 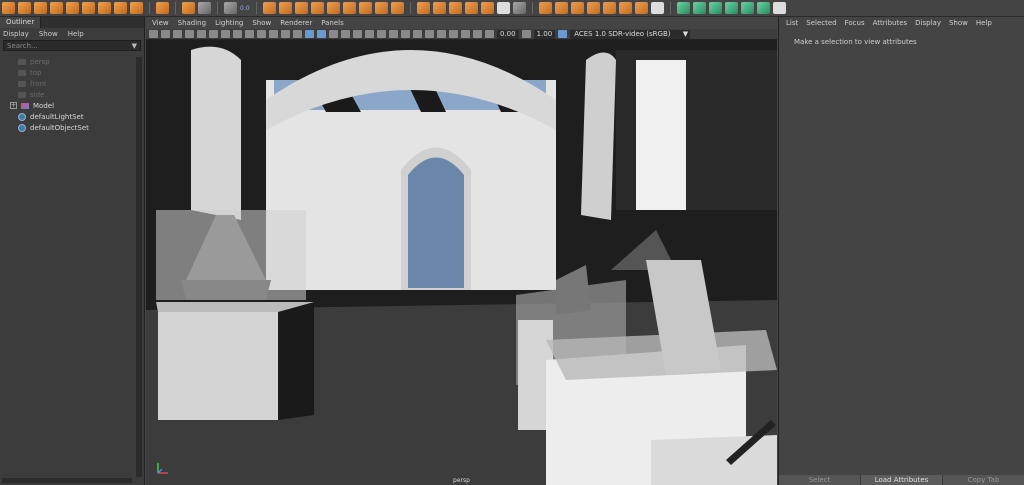 What do you see at coordinates (928, 23) in the screenshot?
I see `attr-menu-display: Display` at bounding box center [928, 23].